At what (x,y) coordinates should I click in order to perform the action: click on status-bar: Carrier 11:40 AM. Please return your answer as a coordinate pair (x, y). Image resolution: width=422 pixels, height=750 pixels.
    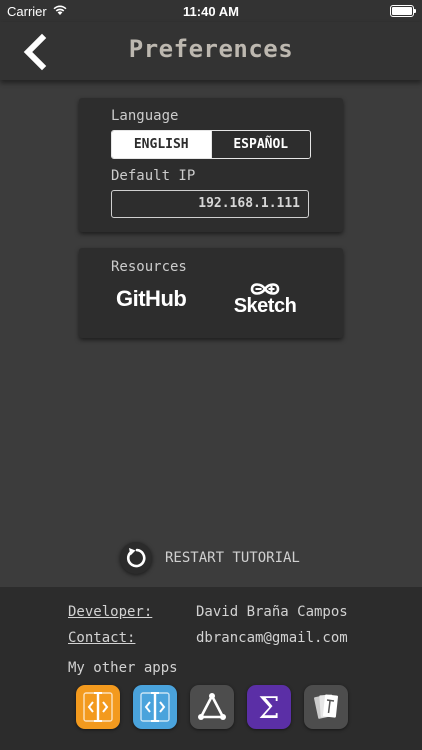
    Looking at the image, I should click on (211, 11).